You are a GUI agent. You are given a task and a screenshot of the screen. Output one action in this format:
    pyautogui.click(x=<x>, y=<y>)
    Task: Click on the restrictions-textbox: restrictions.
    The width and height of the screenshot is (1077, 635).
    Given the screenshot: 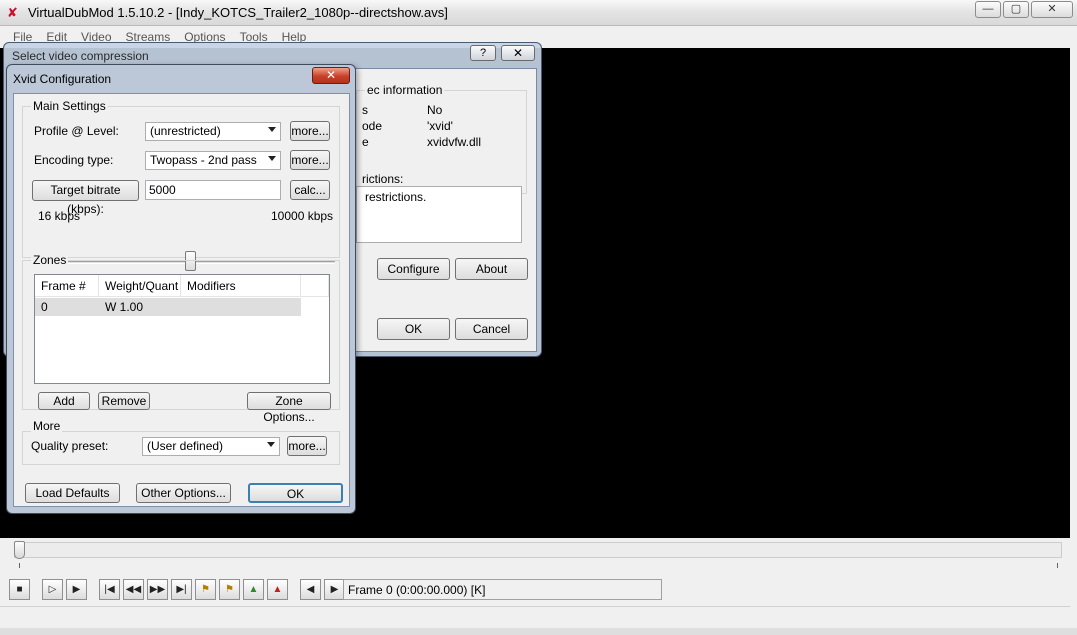 What is the action you would take?
    pyautogui.click(x=439, y=214)
    